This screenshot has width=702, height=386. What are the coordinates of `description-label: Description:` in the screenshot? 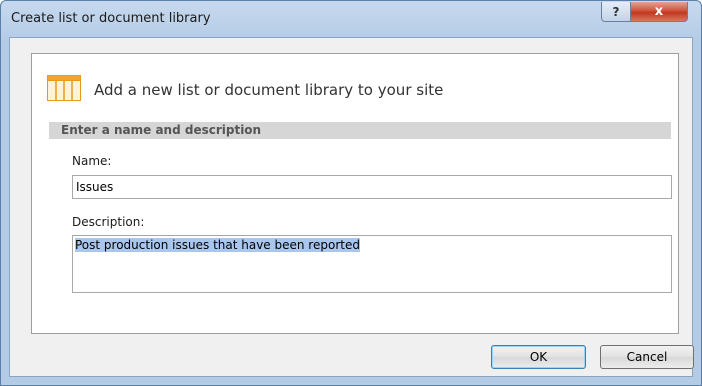 It's located at (108, 222).